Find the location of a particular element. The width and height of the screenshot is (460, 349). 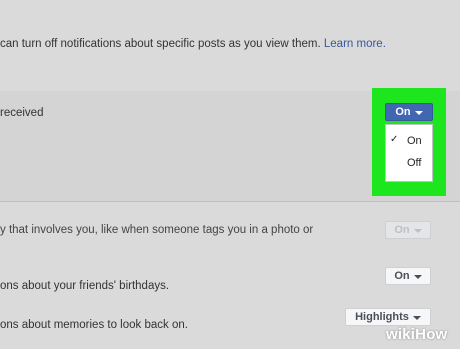

wikihow-watermark: wikiHow is located at coordinates (417, 334).